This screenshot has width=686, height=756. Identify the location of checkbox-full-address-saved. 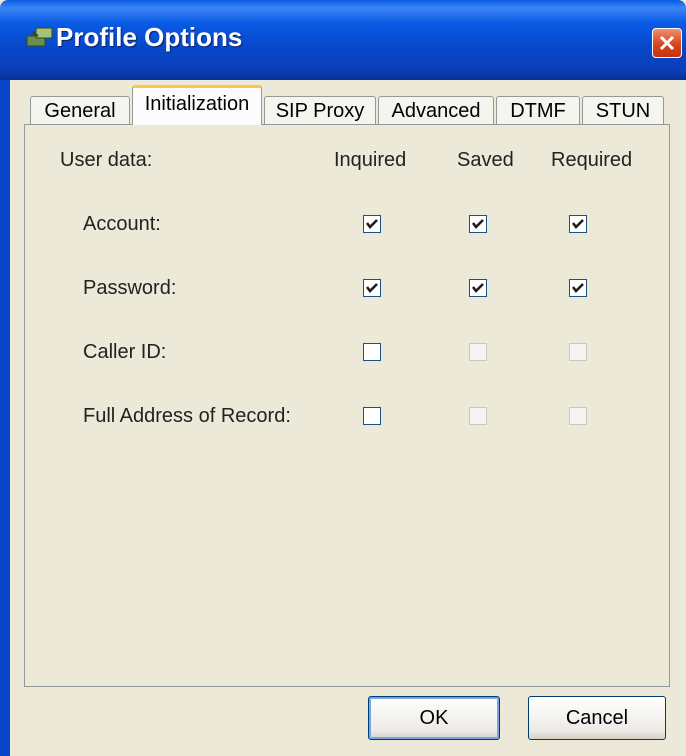
(478, 416).